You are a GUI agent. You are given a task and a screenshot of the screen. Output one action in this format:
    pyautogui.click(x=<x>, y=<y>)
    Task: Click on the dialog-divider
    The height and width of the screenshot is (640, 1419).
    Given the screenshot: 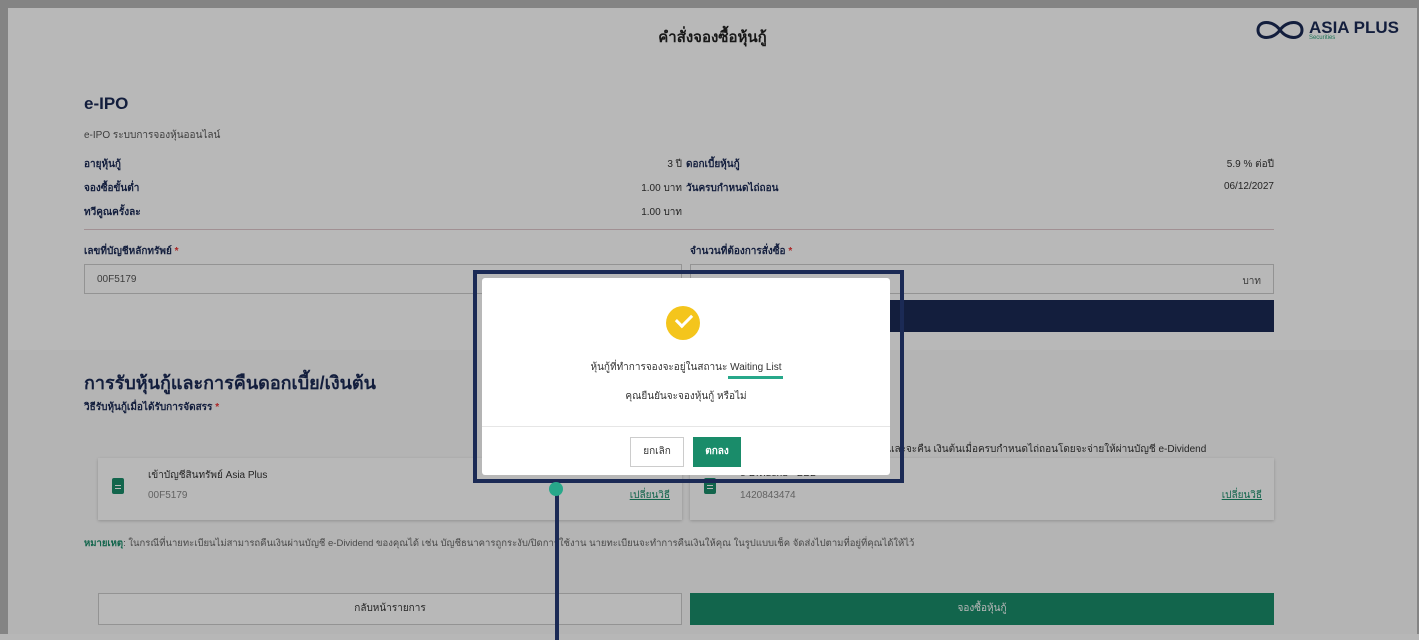 What is the action you would take?
    pyautogui.click(x=686, y=426)
    